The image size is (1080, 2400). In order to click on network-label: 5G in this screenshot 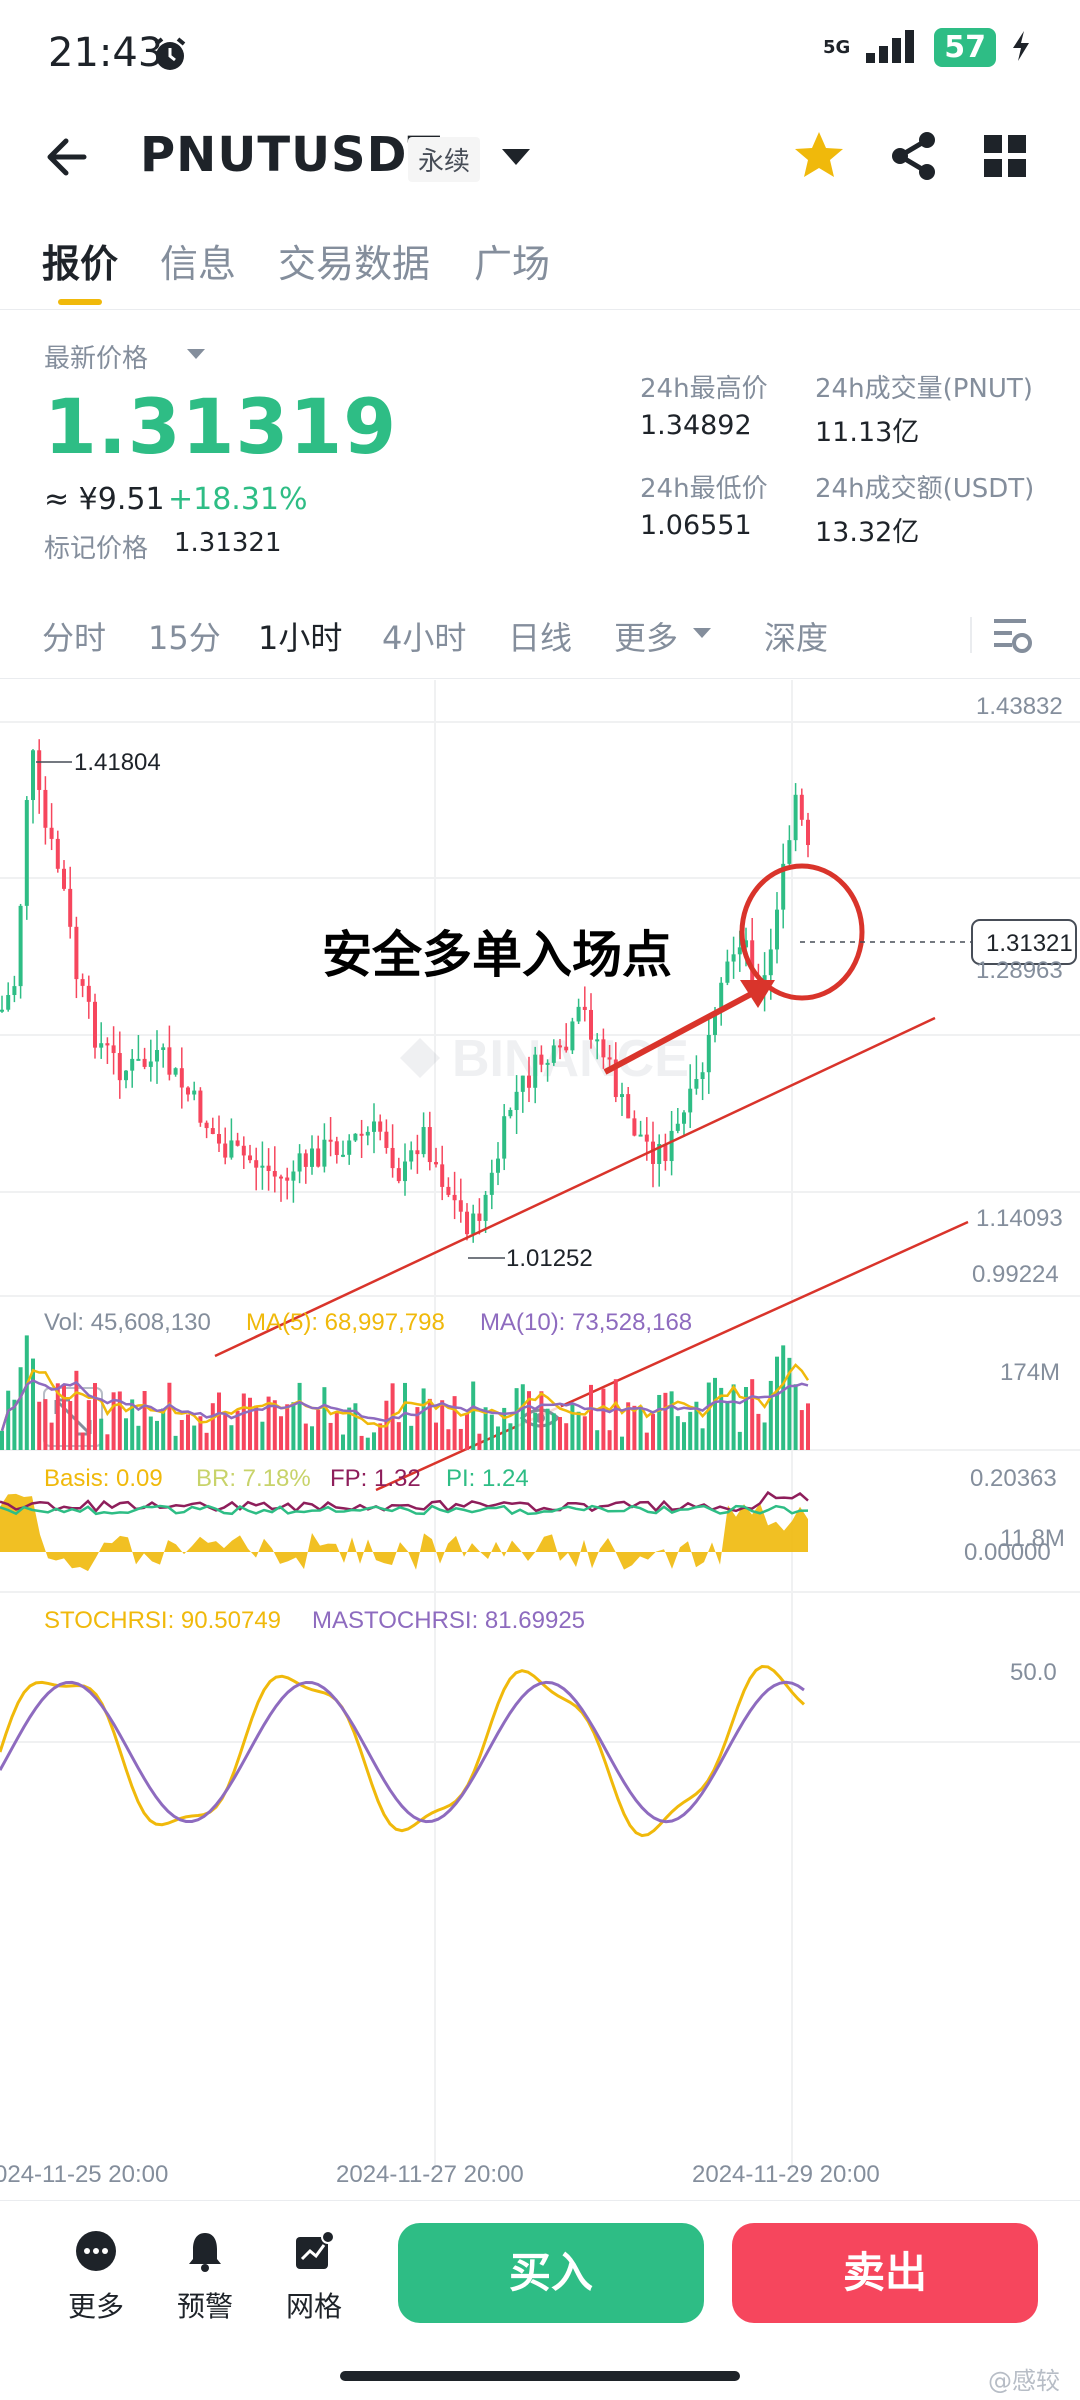, I will do `click(836, 47)`.